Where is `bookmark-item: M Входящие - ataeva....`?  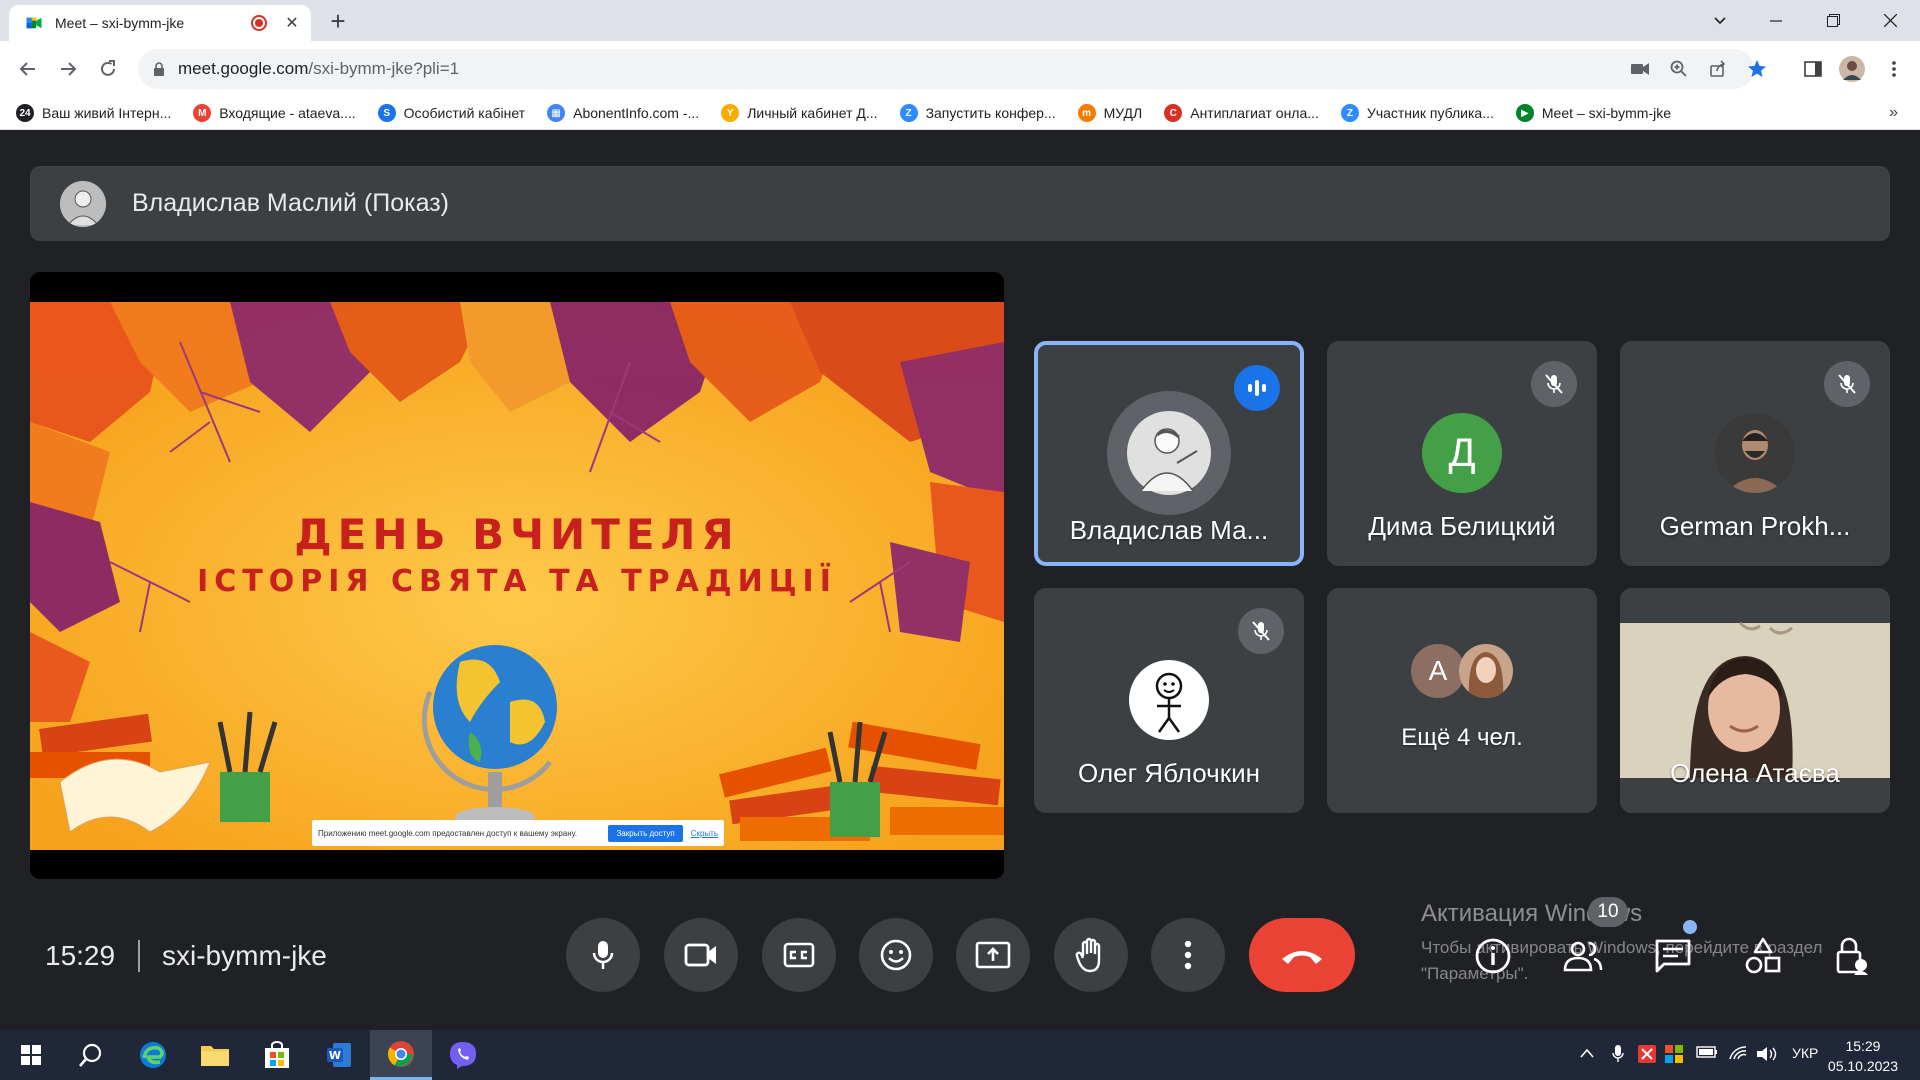
bookmark-item: M Входящие - ataeva.... is located at coordinates (274, 113).